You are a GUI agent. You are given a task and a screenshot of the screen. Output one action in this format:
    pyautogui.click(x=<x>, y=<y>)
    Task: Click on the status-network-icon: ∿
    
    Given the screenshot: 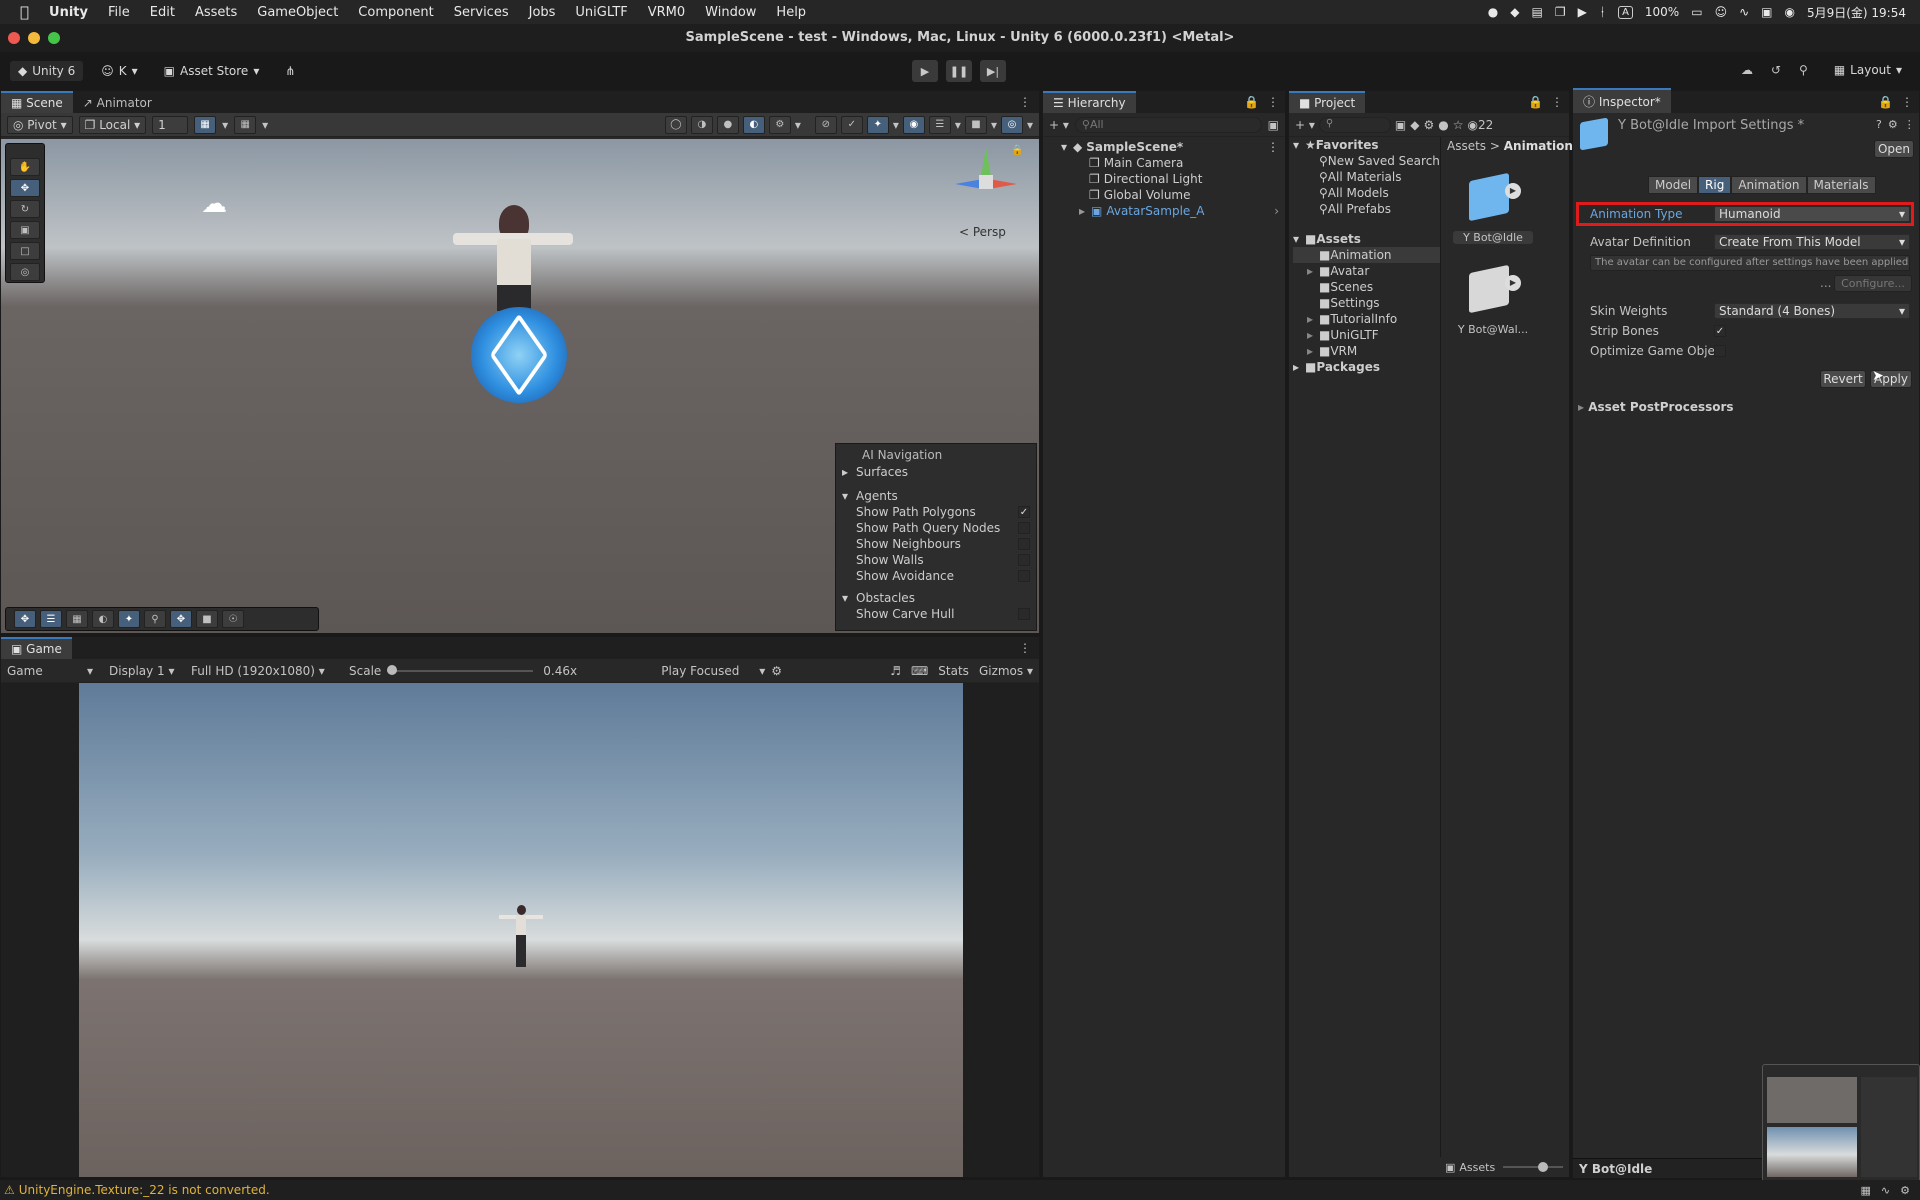 What is the action you would take?
    pyautogui.click(x=1885, y=1190)
    